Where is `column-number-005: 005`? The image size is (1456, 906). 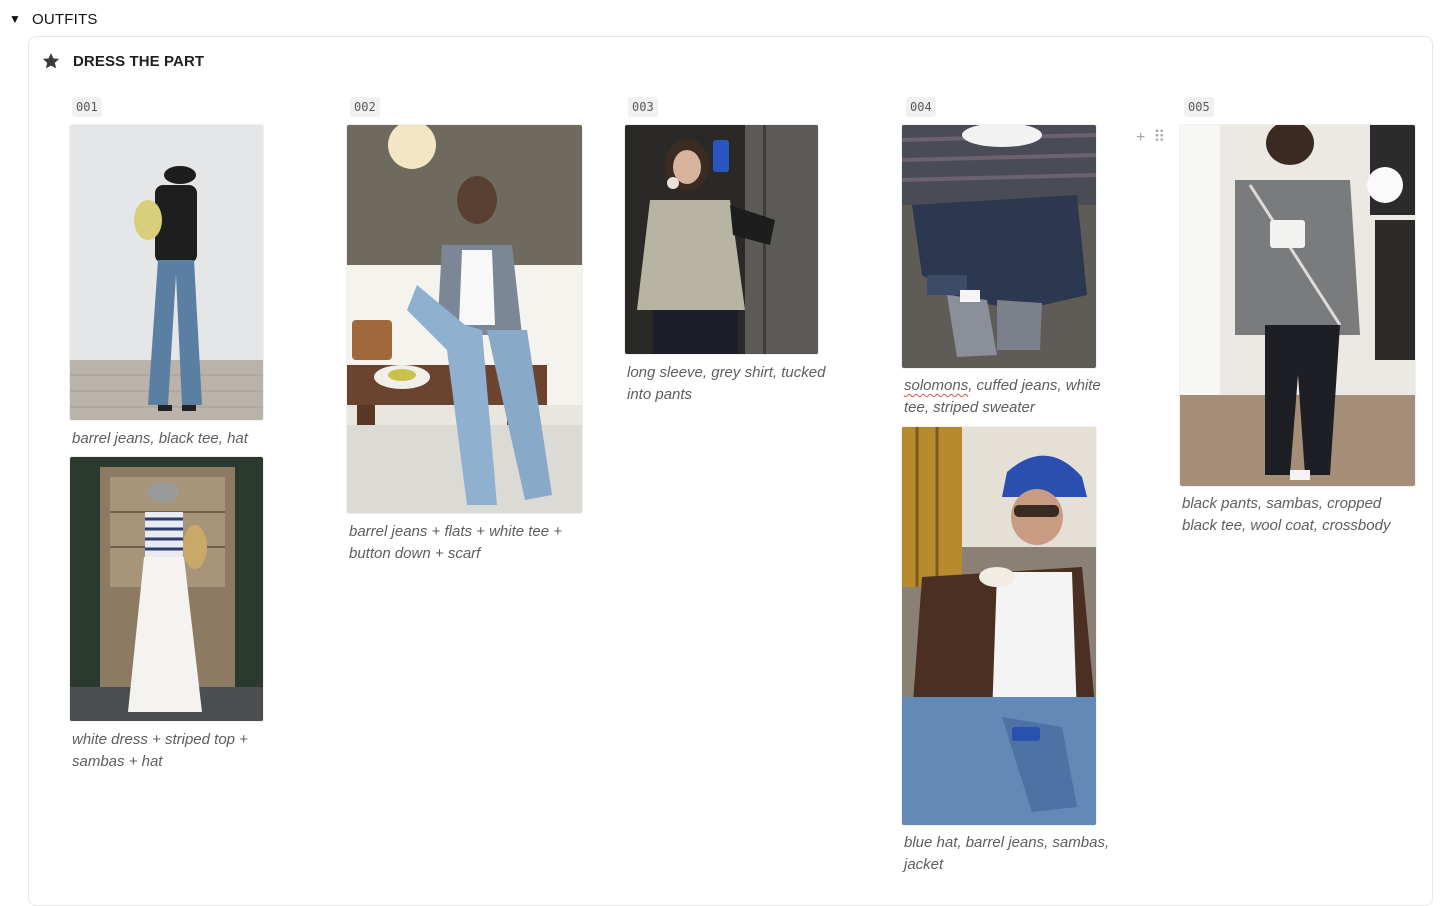 column-number-005: 005 is located at coordinates (1199, 107).